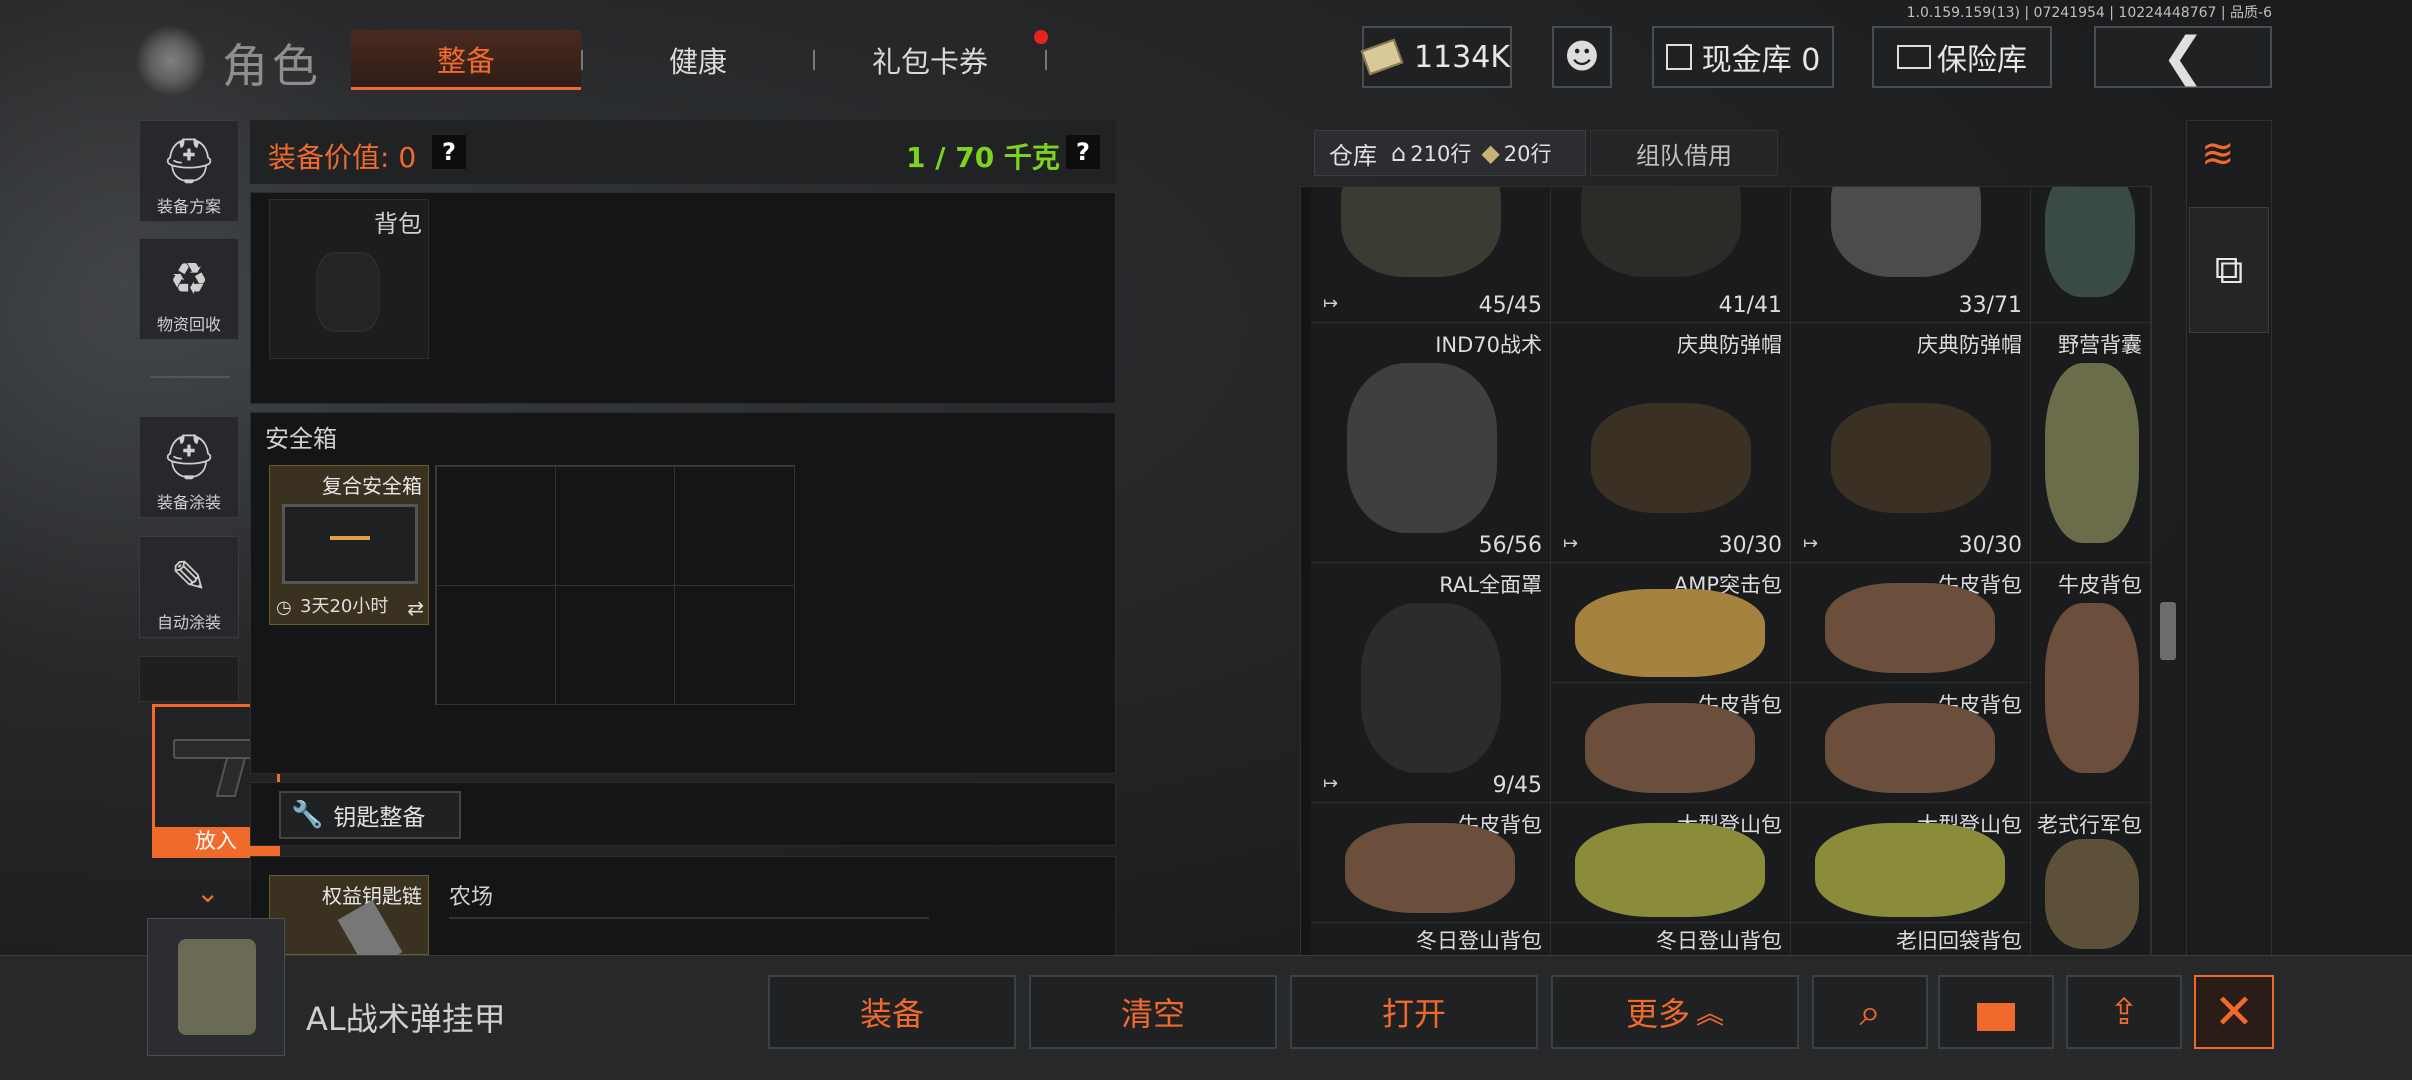  Describe the element at coordinates (1431, 683) in the screenshot. I see `inventory-item: RAL全面罩 ↦ 9/45` at that location.